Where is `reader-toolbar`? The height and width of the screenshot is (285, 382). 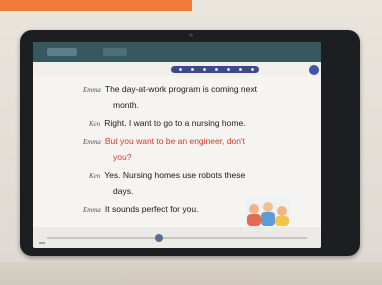
reader-toolbar is located at coordinates (177, 69).